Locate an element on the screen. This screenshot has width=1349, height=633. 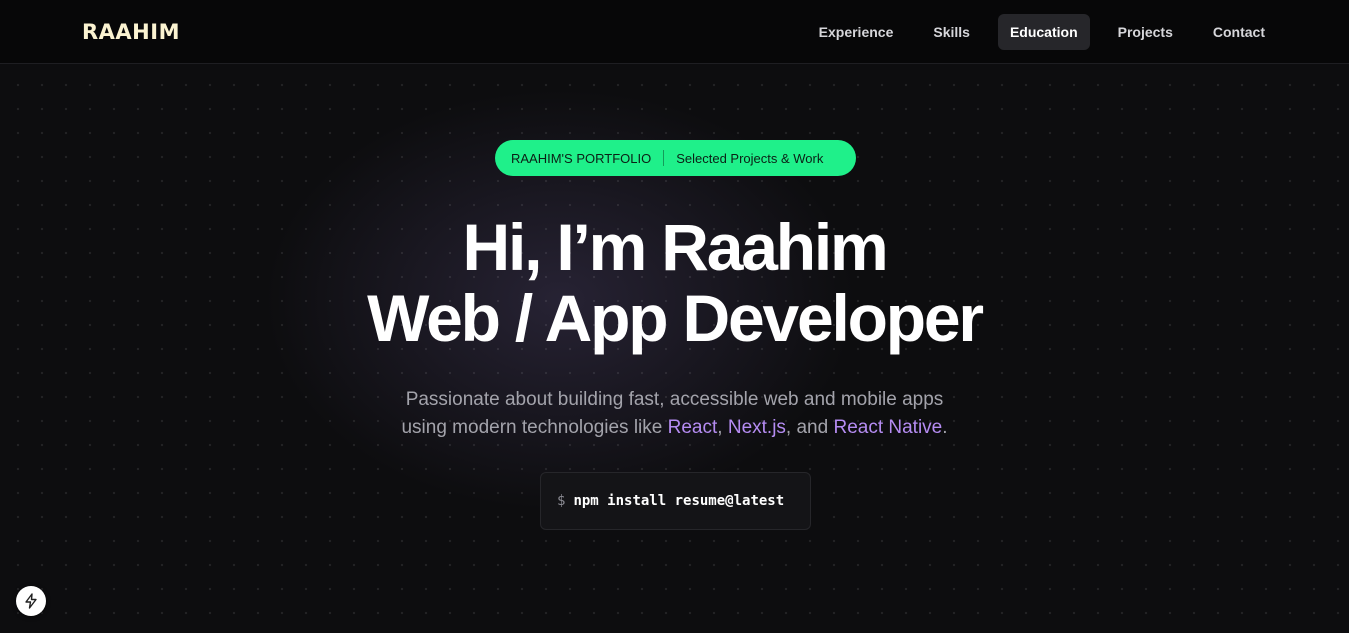
badge-divider is located at coordinates (664, 158).